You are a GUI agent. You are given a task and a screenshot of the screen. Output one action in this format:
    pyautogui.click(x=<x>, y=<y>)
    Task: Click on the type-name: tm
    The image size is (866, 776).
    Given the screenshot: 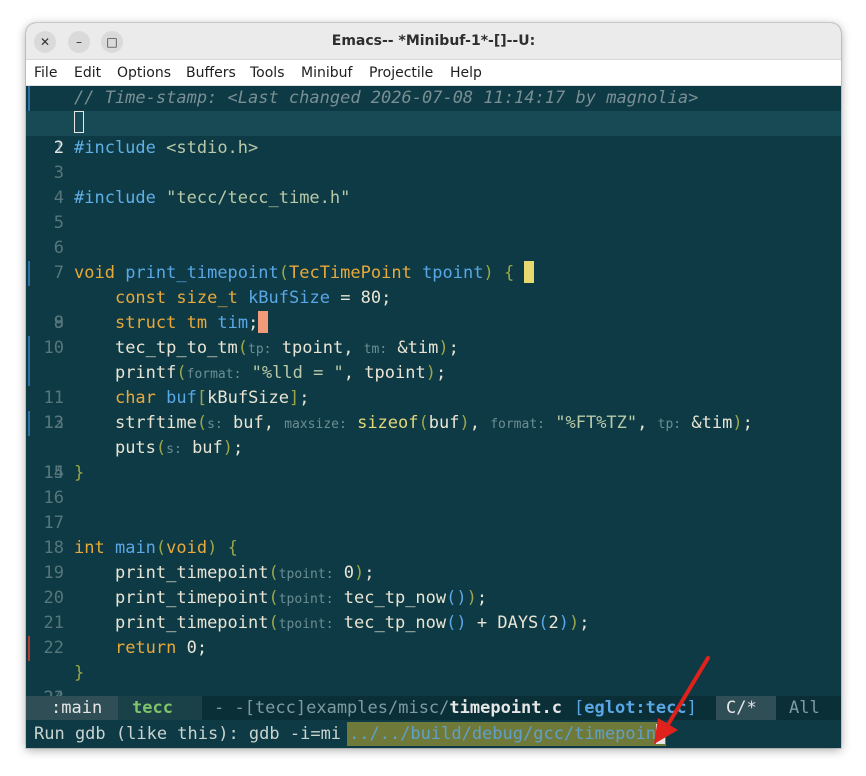 What is the action you would take?
    pyautogui.click(x=197, y=323)
    